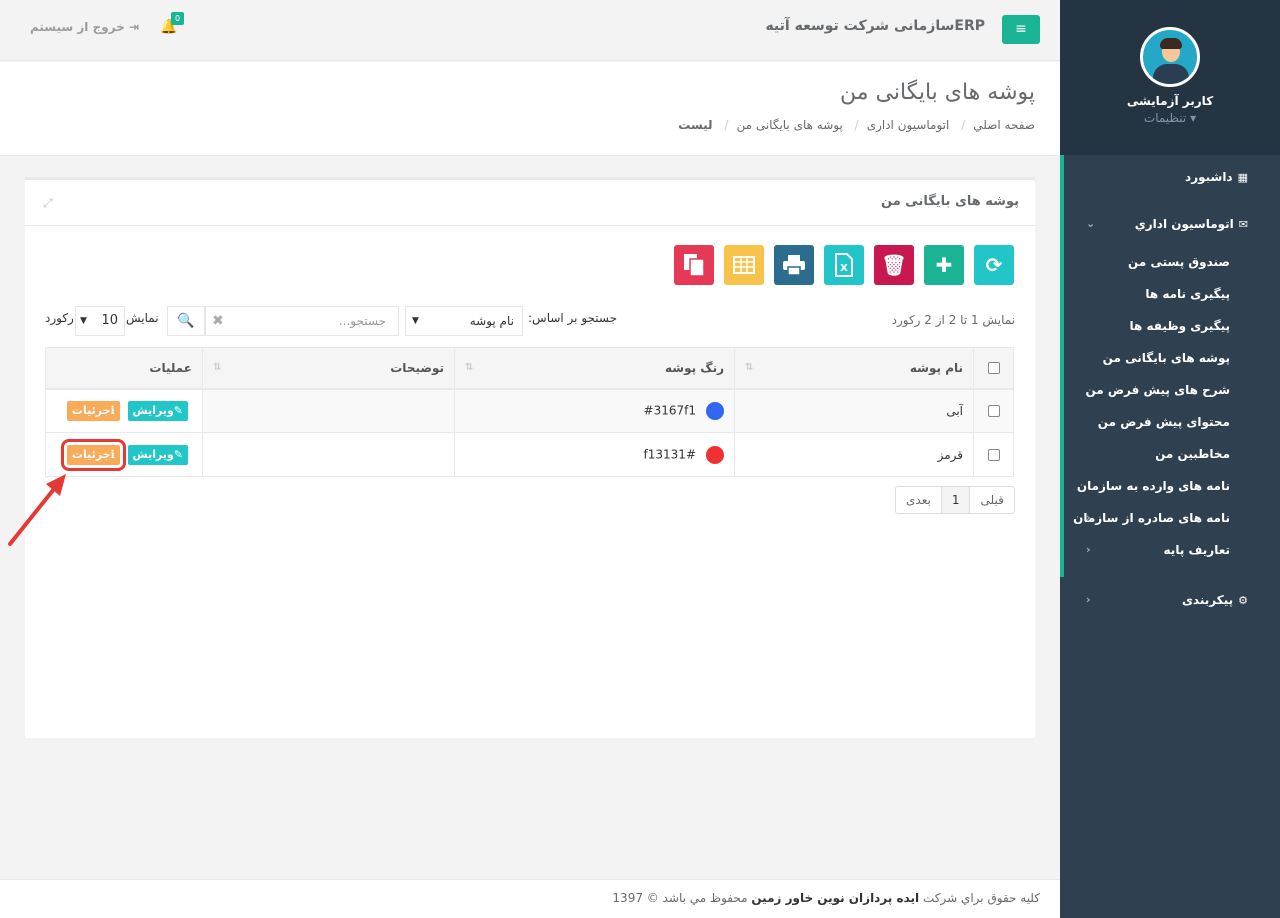 The image size is (1280, 918). I want to click on print-icon, so click(794, 265).